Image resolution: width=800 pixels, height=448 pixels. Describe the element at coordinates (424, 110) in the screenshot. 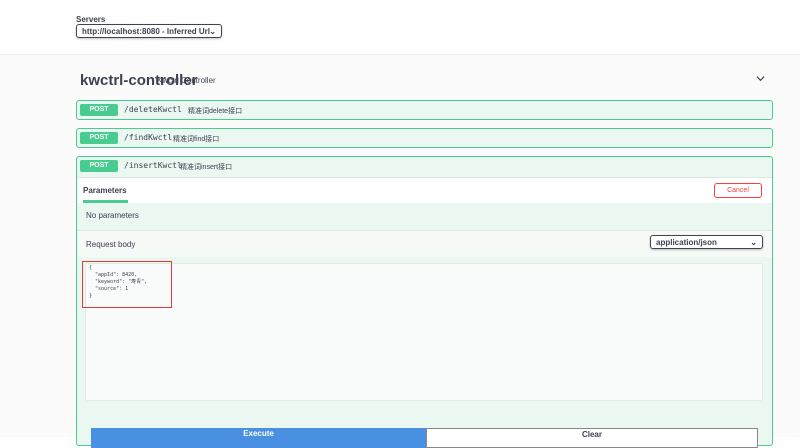

I see `operation-delete: POST /deleteKwctl 精准词delete接口` at that location.